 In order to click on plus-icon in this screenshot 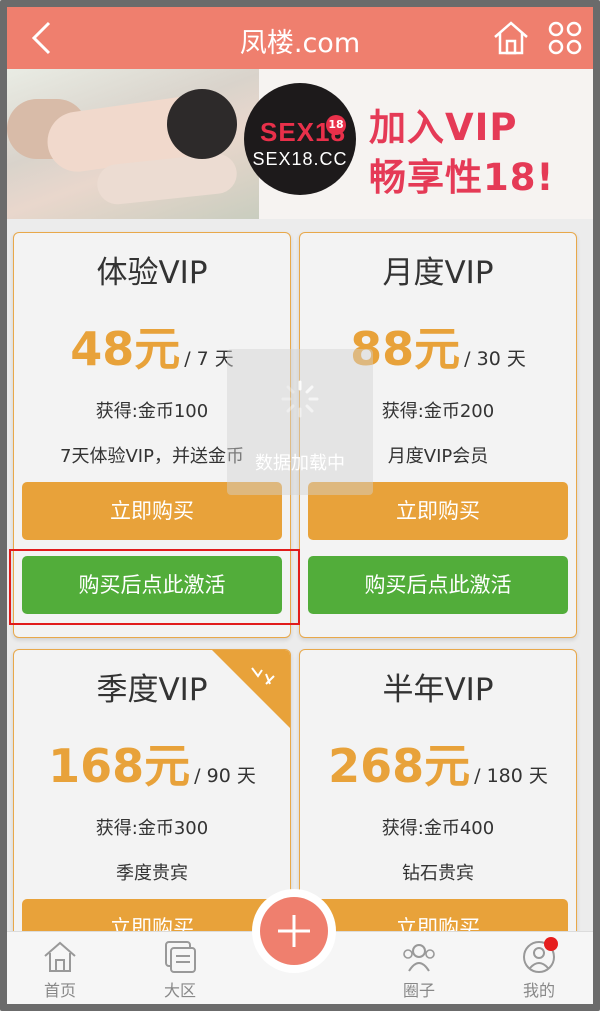, I will do `click(294, 931)`.